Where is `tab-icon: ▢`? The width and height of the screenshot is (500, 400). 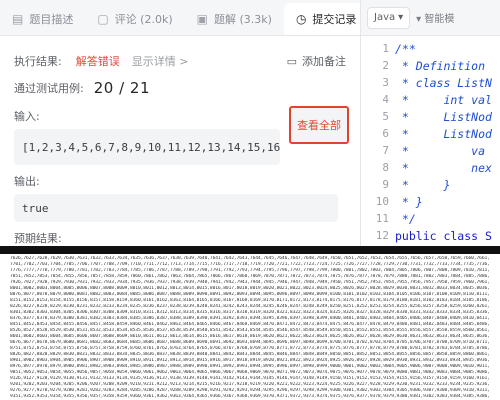
tab-icon: ▢ is located at coordinates (103, 19).